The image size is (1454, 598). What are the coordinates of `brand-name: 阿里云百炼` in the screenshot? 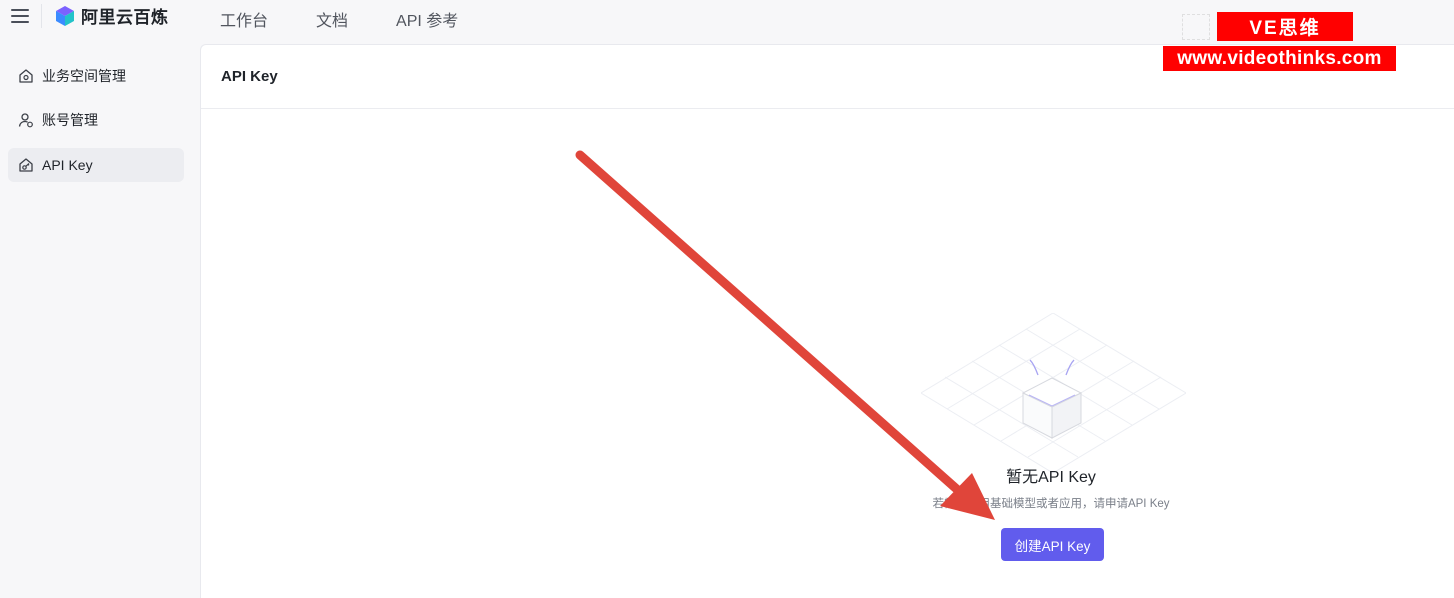 It's located at (125, 17).